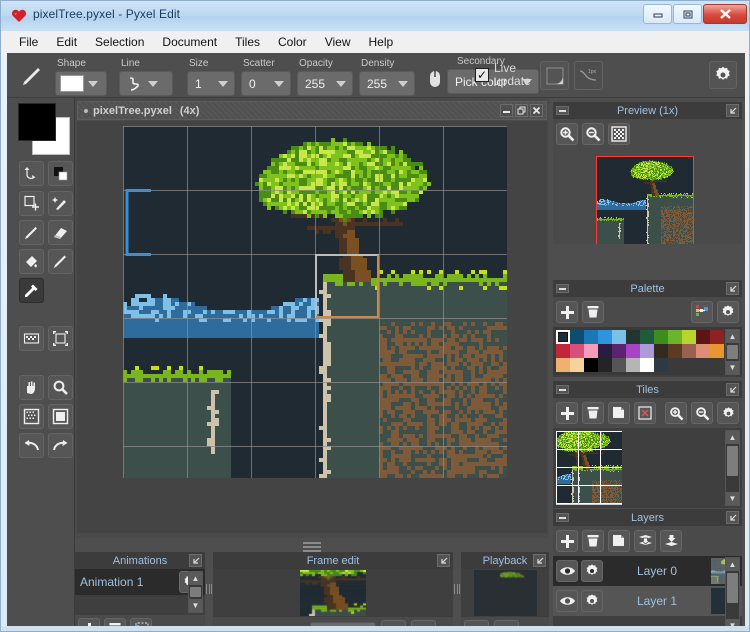 The width and height of the screenshot is (750, 632). Describe the element at coordinates (592, 601) in the screenshot. I see `layer-settings-button` at that location.